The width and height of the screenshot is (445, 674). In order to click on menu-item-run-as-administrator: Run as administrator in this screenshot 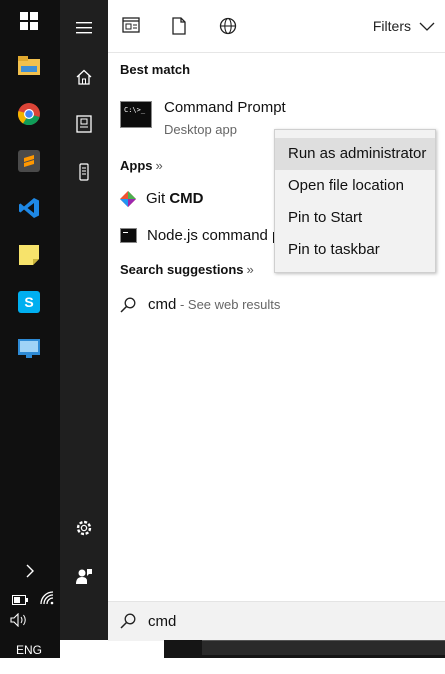, I will do `click(355, 154)`.